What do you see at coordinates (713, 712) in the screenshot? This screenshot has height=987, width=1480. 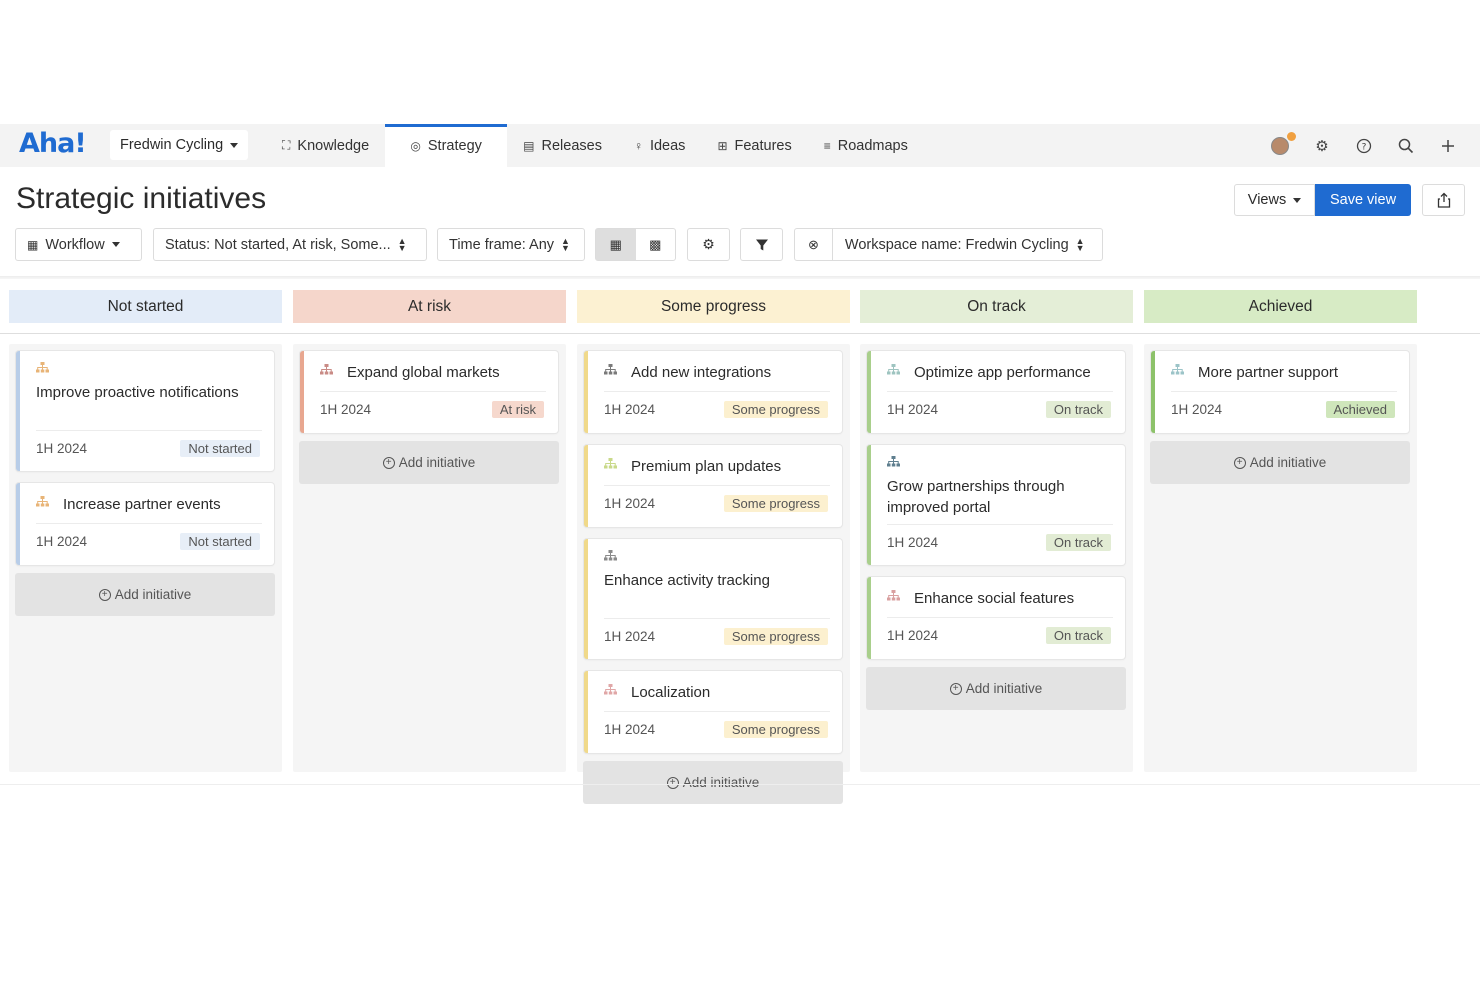 I see `initiative-card: Localization 1H 2024 Some progress` at bounding box center [713, 712].